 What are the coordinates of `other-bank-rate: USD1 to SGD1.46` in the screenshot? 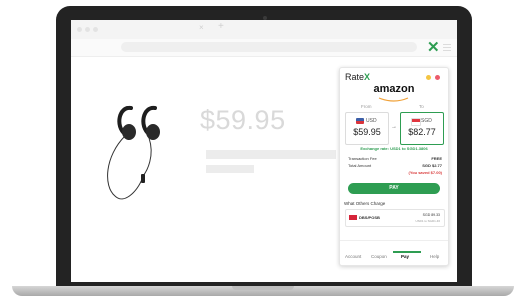 It's located at (427, 221).